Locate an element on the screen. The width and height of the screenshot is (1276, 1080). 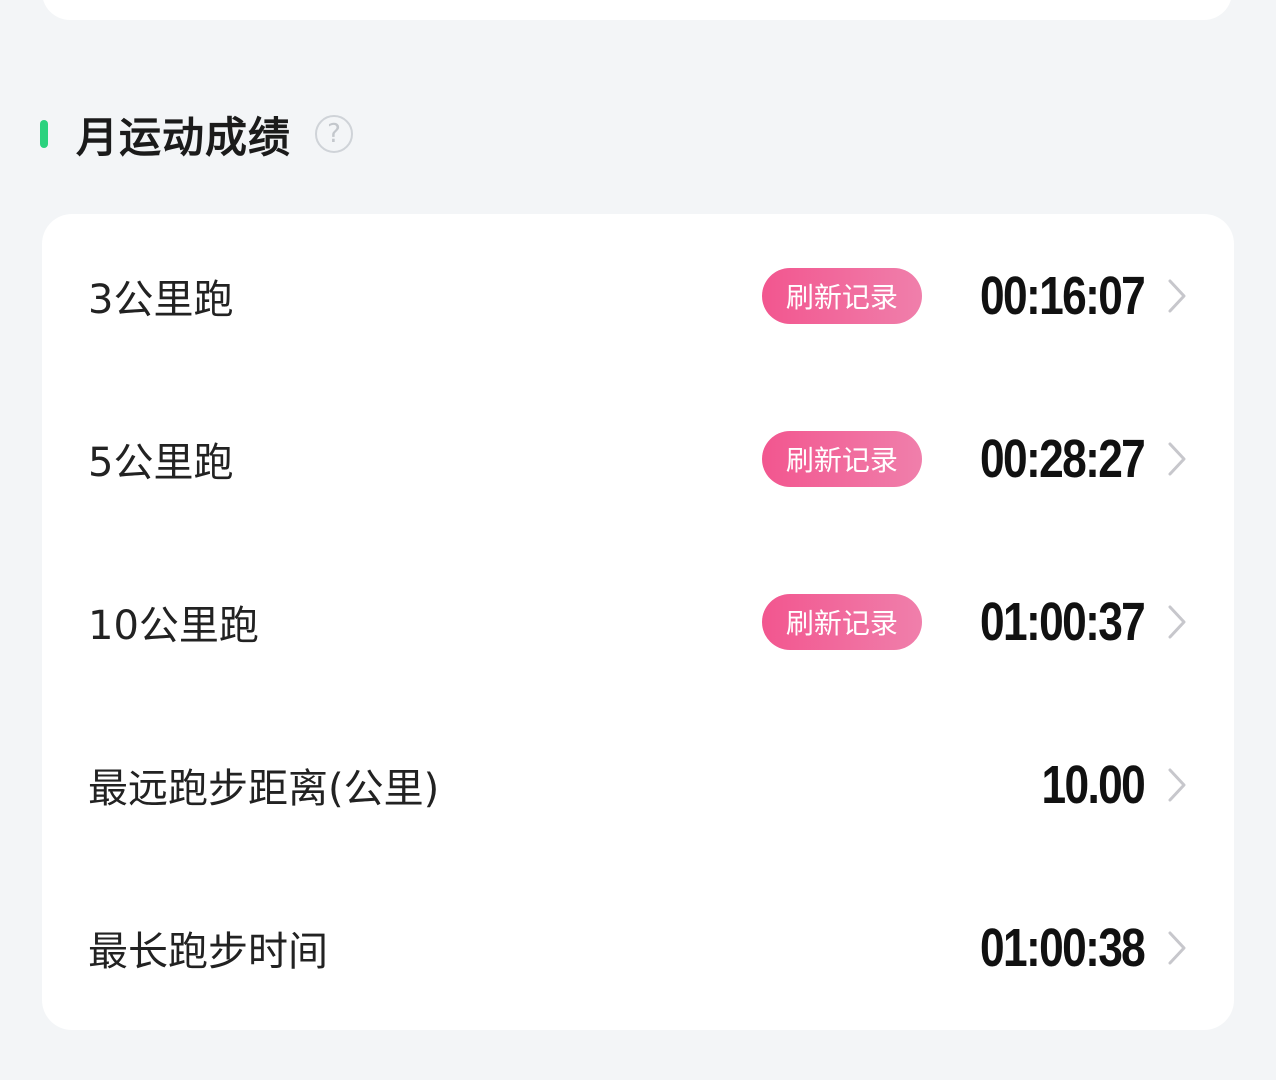
section-header: 月运动成绩 ? is located at coordinates (197, 134).